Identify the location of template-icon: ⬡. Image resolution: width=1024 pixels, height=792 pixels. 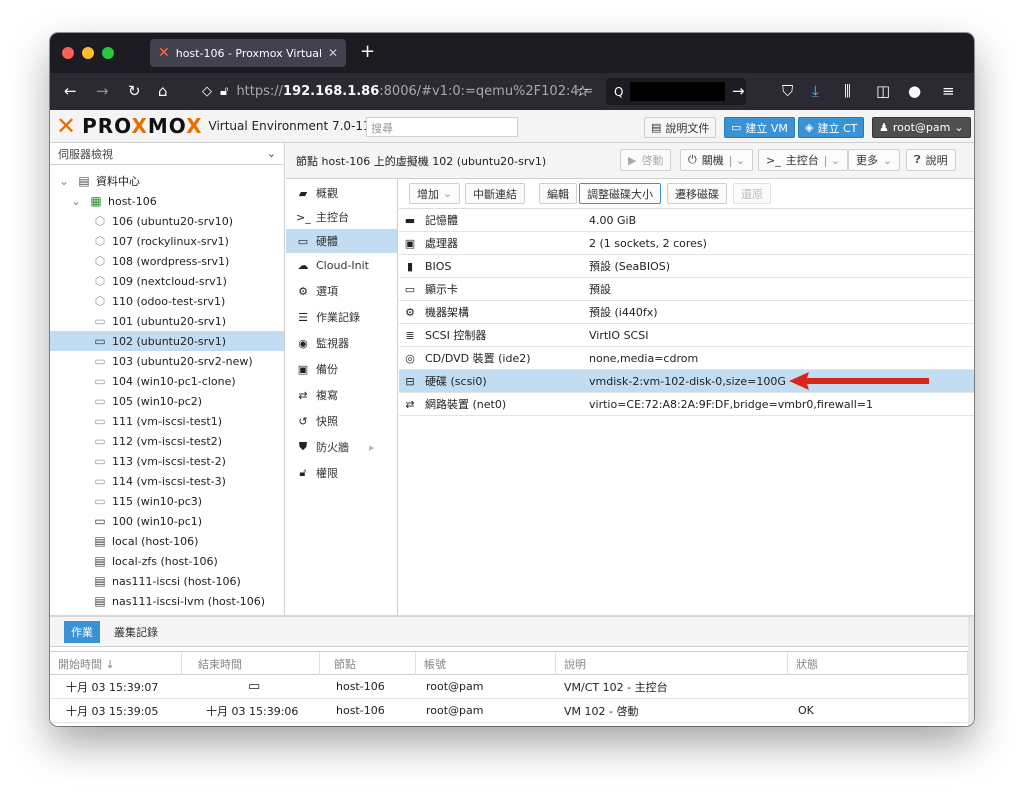
(100, 281).